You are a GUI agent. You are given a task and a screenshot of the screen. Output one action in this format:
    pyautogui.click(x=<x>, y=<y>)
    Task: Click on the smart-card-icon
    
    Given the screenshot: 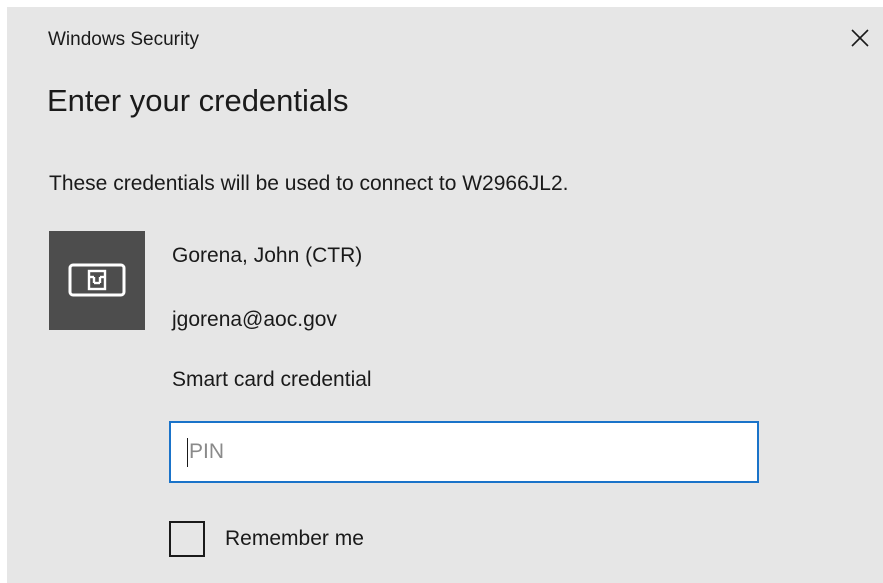 What is the action you would take?
    pyautogui.click(x=97, y=280)
    